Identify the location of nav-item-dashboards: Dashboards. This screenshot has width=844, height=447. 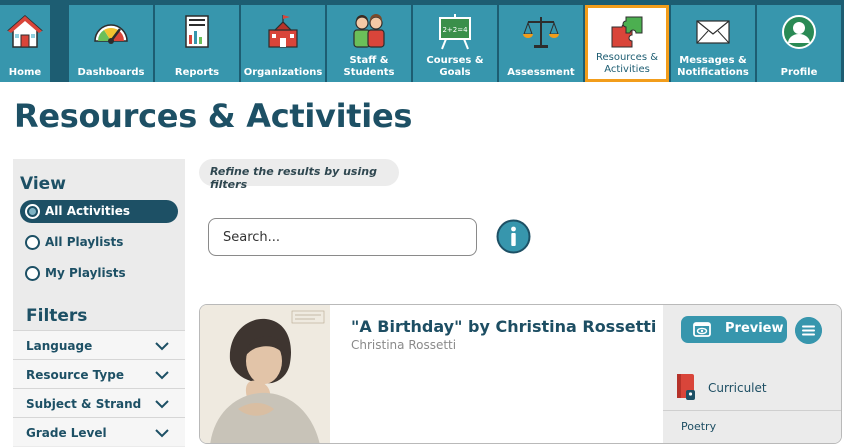
(111, 43).